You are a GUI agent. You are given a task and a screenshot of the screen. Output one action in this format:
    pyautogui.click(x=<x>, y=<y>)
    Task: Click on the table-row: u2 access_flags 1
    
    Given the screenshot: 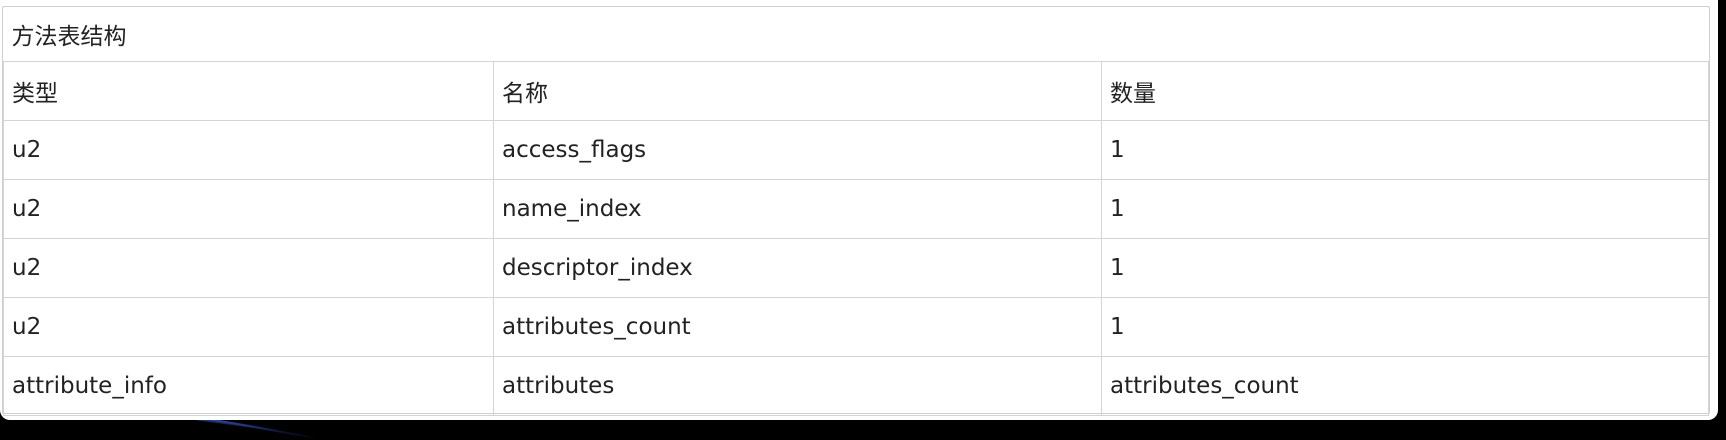 What is the action you would take?
    pyautogui.click(x=856, y=150)
    